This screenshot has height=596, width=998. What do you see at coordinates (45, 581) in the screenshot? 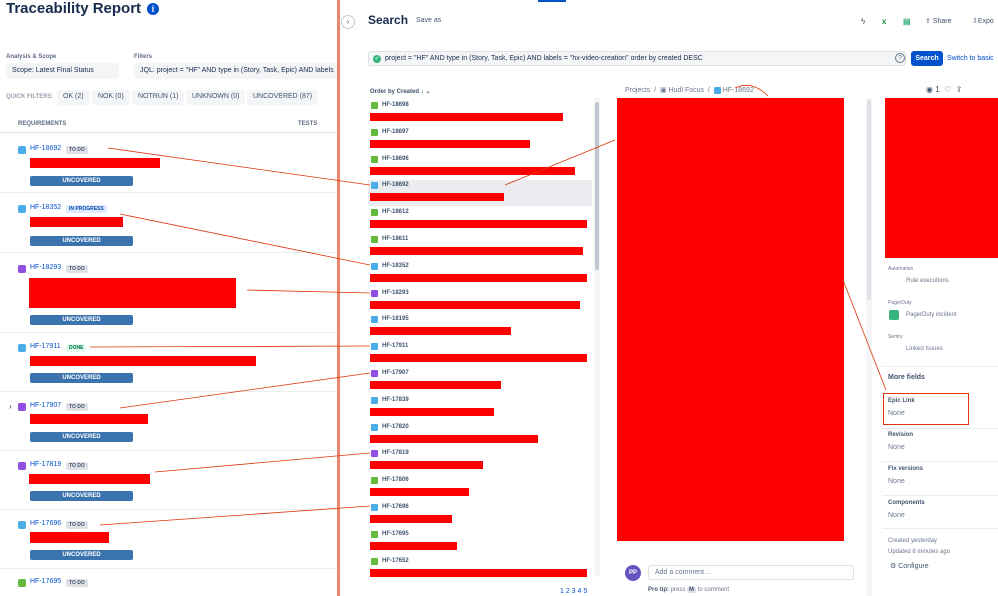
I see `requirement-key: HF-17695` at bounding box center [45, 581].